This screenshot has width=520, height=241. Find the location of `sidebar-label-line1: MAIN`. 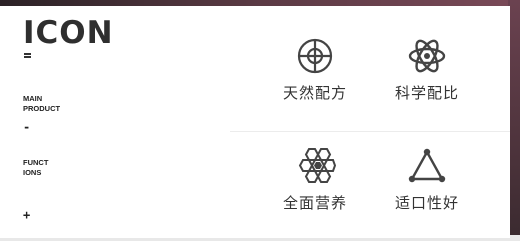

sidebar-label-line1: MAIN is located at coordinates (33, 98).